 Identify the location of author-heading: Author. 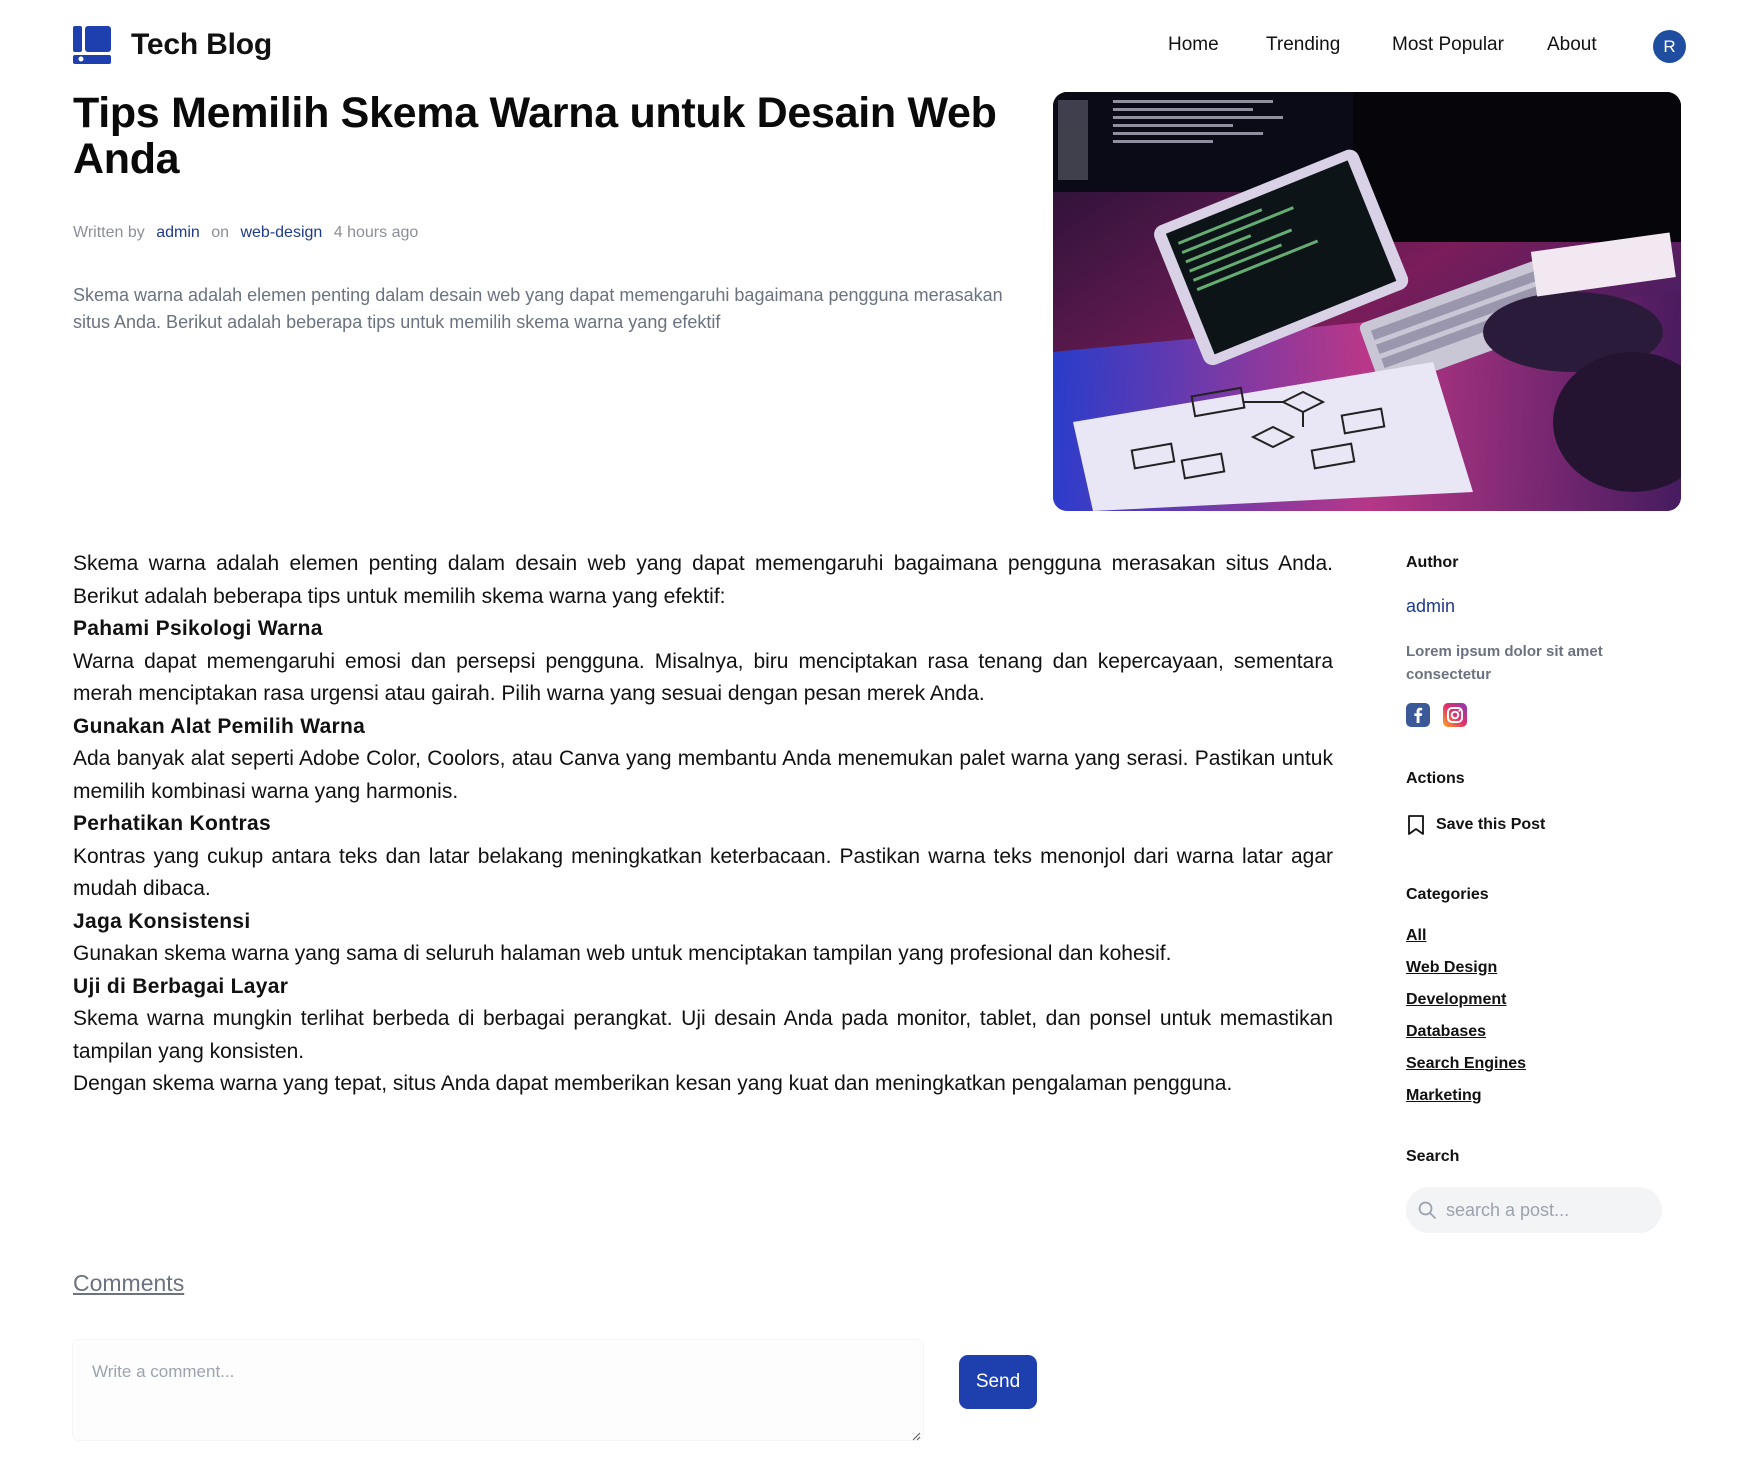
(1432, 562).